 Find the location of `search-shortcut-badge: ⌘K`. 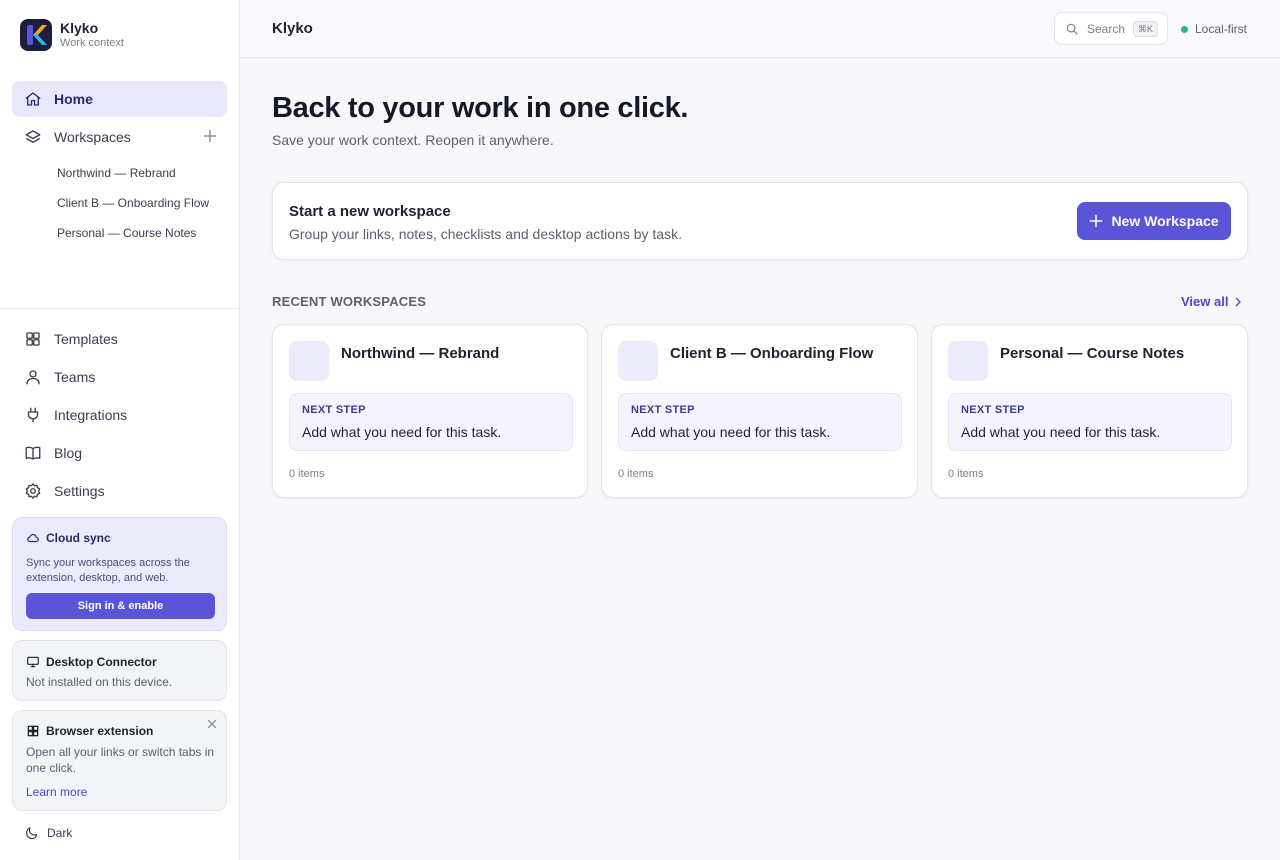

search-shortcut-badge: ⌘K is located at coordinates (1145, 29).